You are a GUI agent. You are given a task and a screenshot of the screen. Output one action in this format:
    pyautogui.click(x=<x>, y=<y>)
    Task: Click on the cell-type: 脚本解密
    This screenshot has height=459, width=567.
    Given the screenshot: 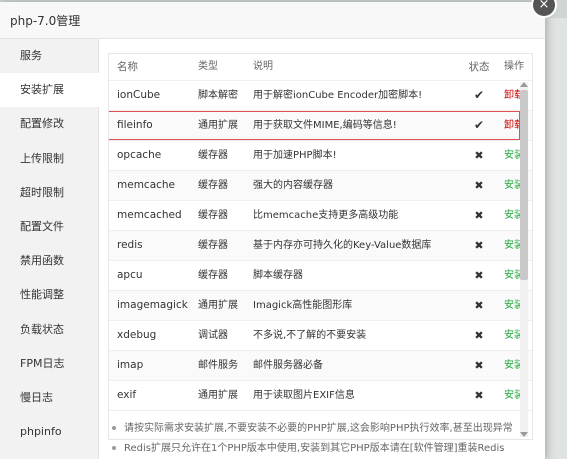 What is the action you would take?
    pyautogui.click(x=218, y=95)
    